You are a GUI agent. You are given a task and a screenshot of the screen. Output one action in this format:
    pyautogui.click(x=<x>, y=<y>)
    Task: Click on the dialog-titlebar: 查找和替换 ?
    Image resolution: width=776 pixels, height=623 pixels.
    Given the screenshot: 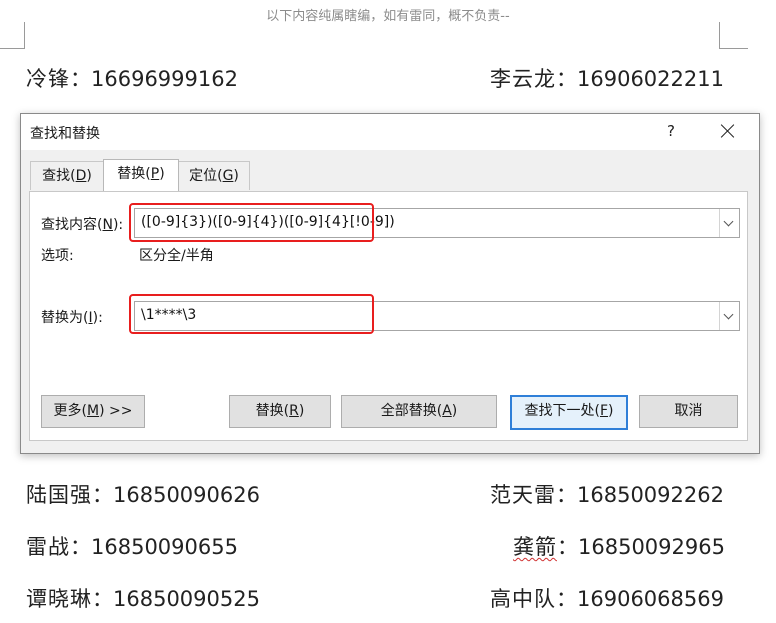 What is the action you would take?
    pyautogui.click(x=390, y=132)
    